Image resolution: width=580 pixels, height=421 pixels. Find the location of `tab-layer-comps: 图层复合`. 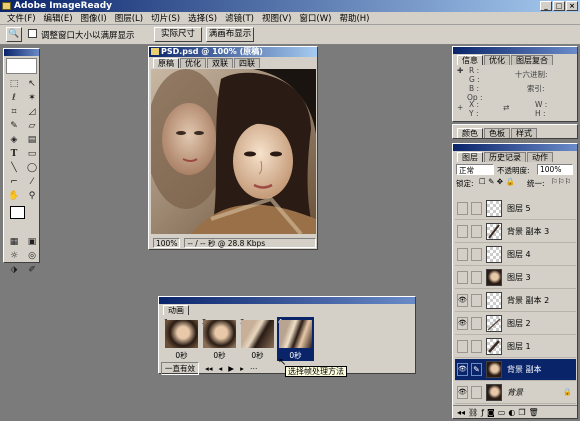

tab-layer-comps: 图层复合 is located at coordinates (532, 60).